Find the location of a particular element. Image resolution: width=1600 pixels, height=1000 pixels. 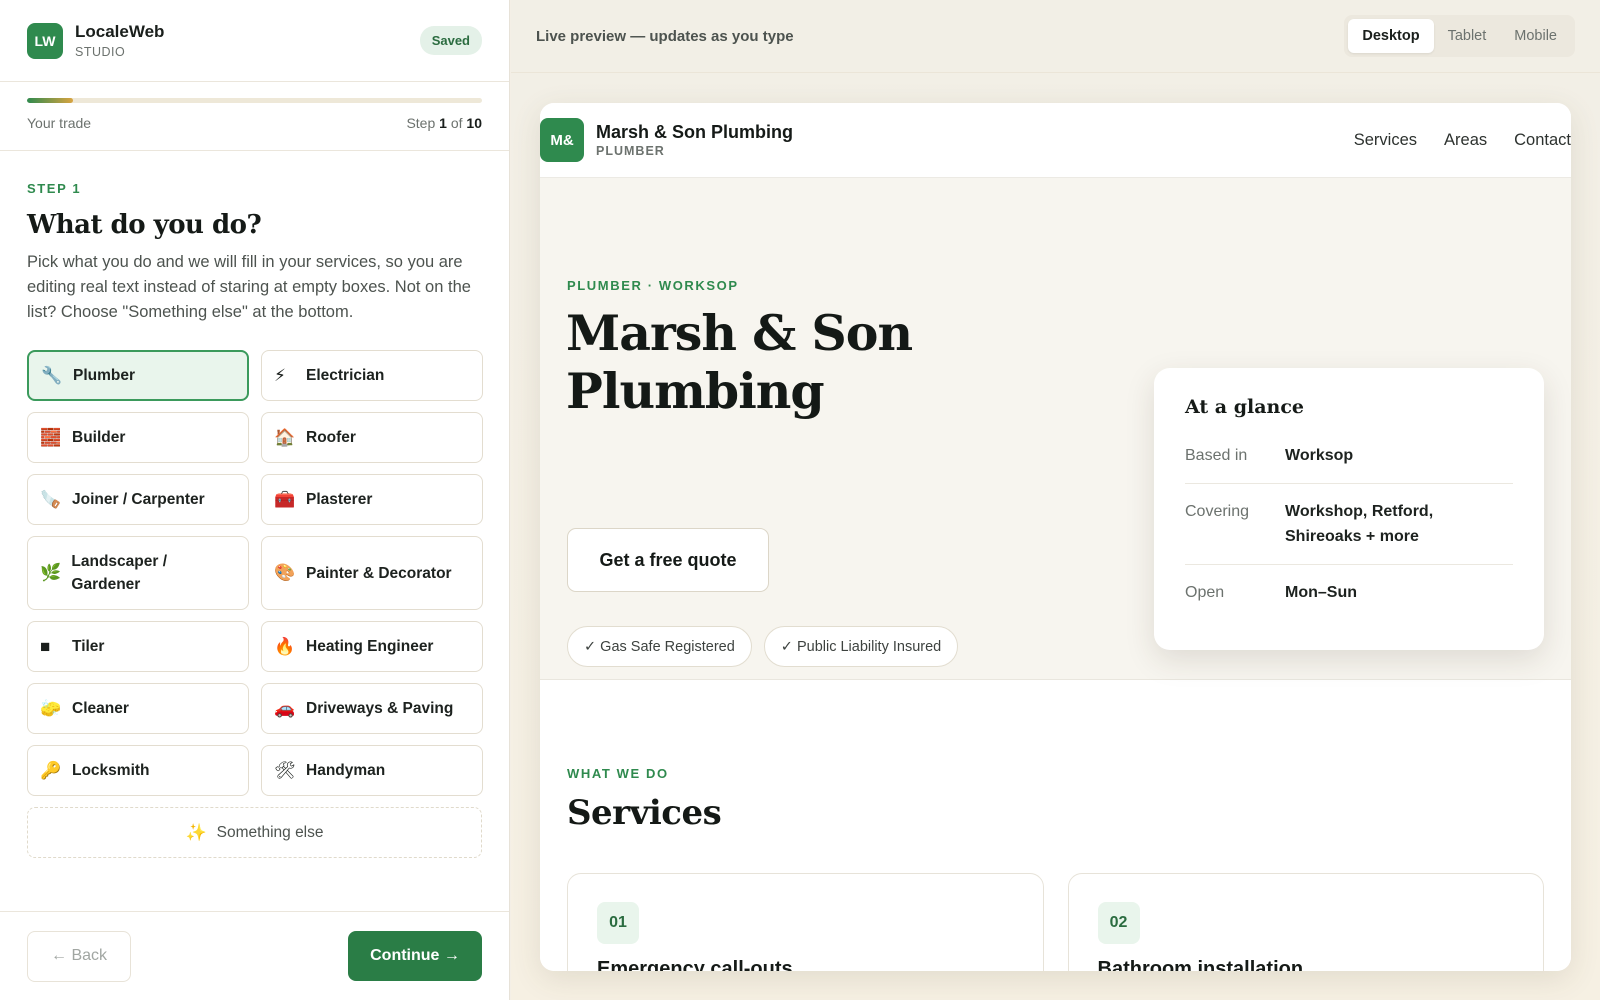

hero-title: Marsh & Son Plumbing is located at coordinates (739, 362).